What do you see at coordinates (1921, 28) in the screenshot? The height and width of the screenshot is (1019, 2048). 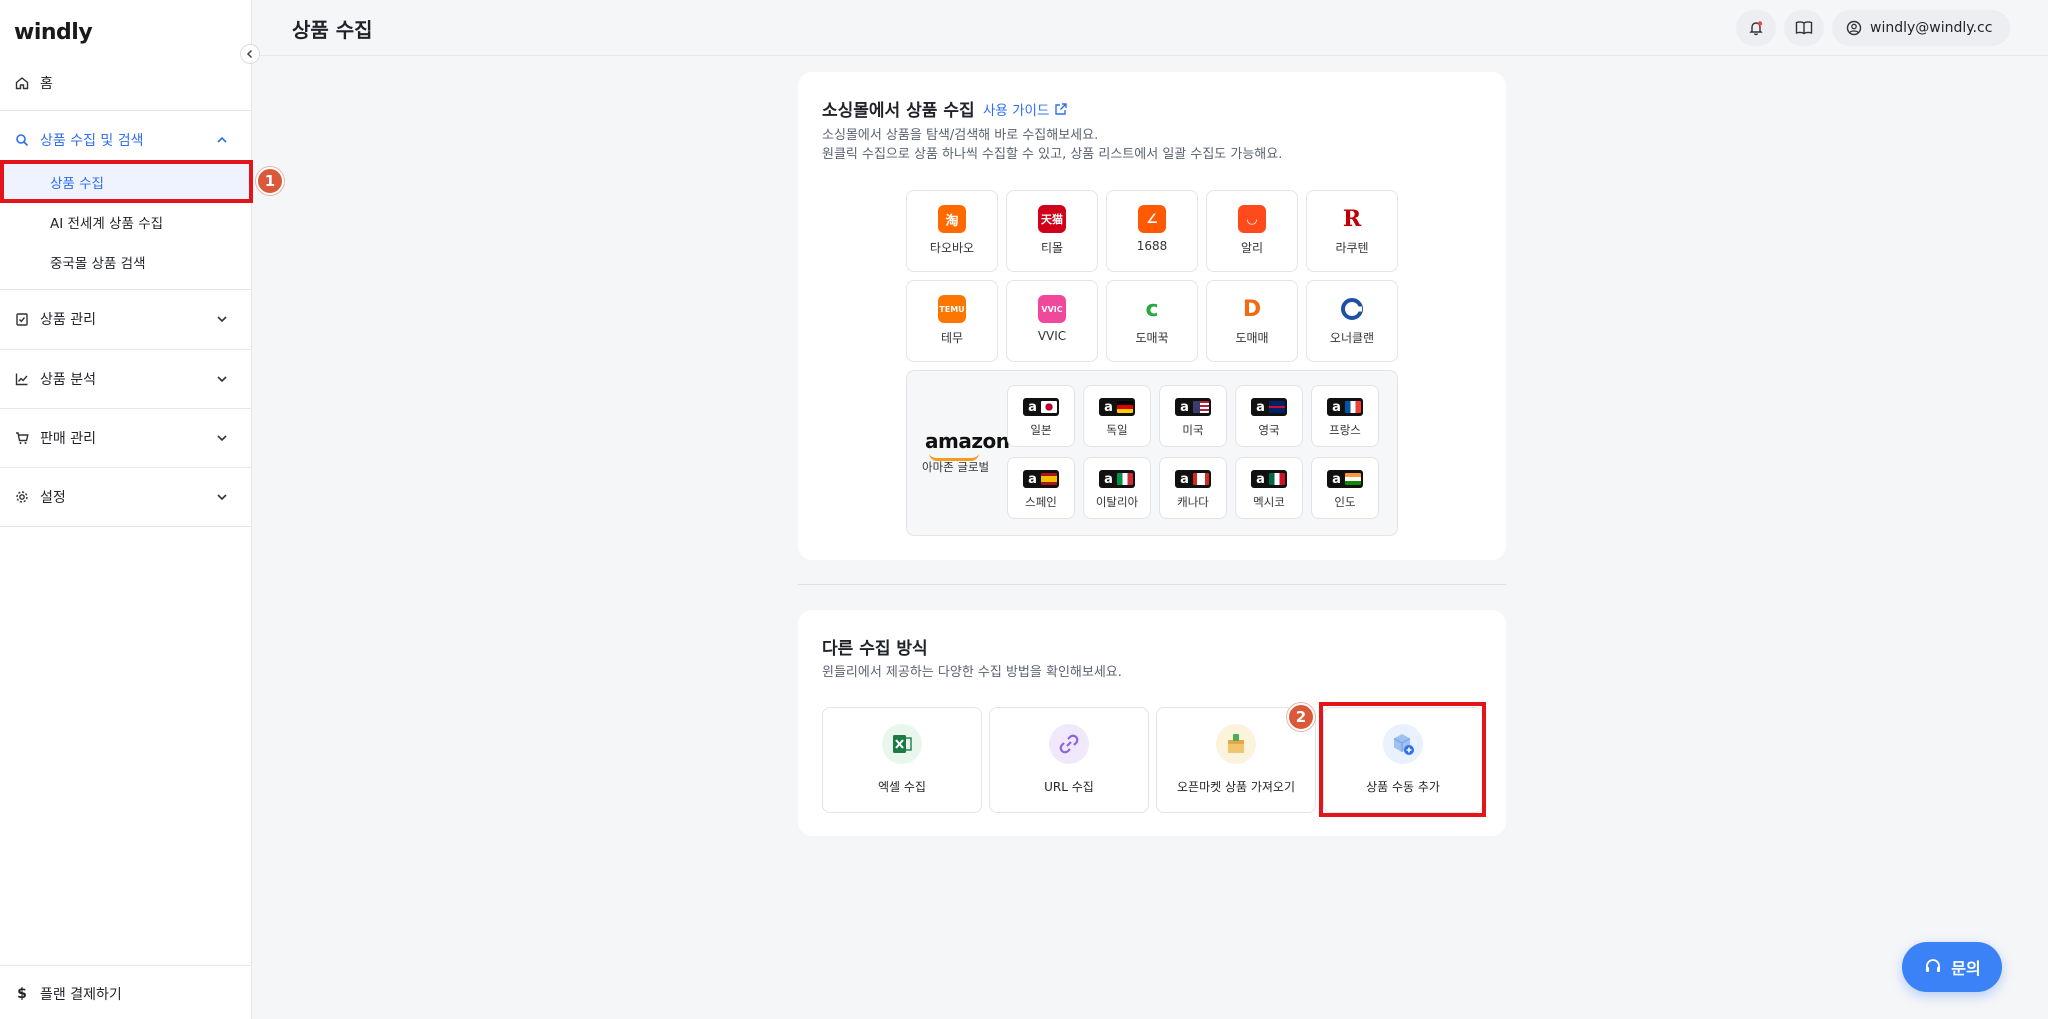 I see `user-account-button: windly@windly.cc` at bounding box center [1921, 28].